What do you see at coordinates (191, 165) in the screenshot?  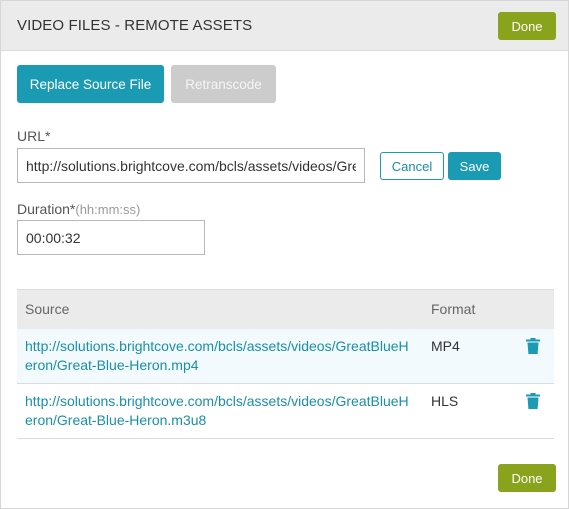 I see `url-input` at bounding box center [191, 165].